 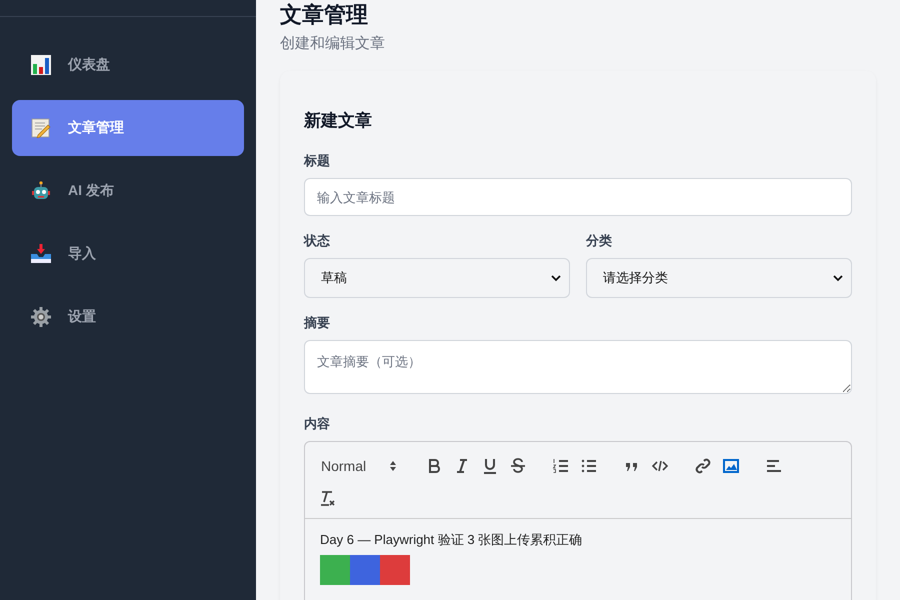 I want to click on link-icon, so click(x=703, y=466).